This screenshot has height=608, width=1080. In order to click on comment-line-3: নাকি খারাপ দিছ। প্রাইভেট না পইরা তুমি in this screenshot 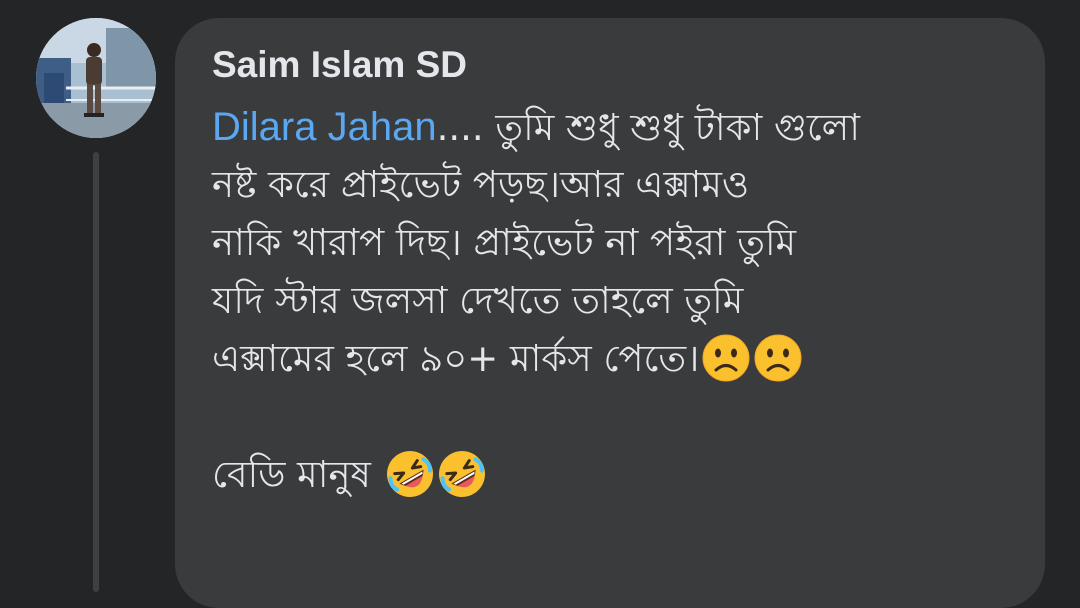, I will do `click(504, 242)`.